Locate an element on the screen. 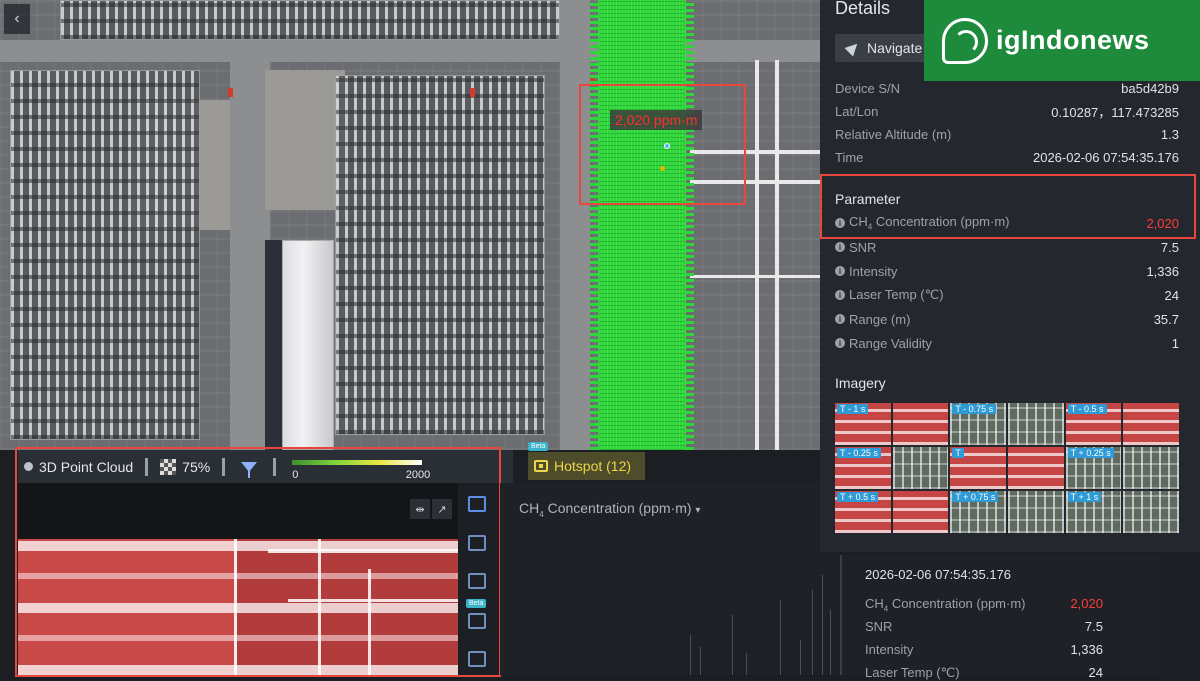 The image size is (1200, 681). layers-icon is located at coordinates (477, 659).